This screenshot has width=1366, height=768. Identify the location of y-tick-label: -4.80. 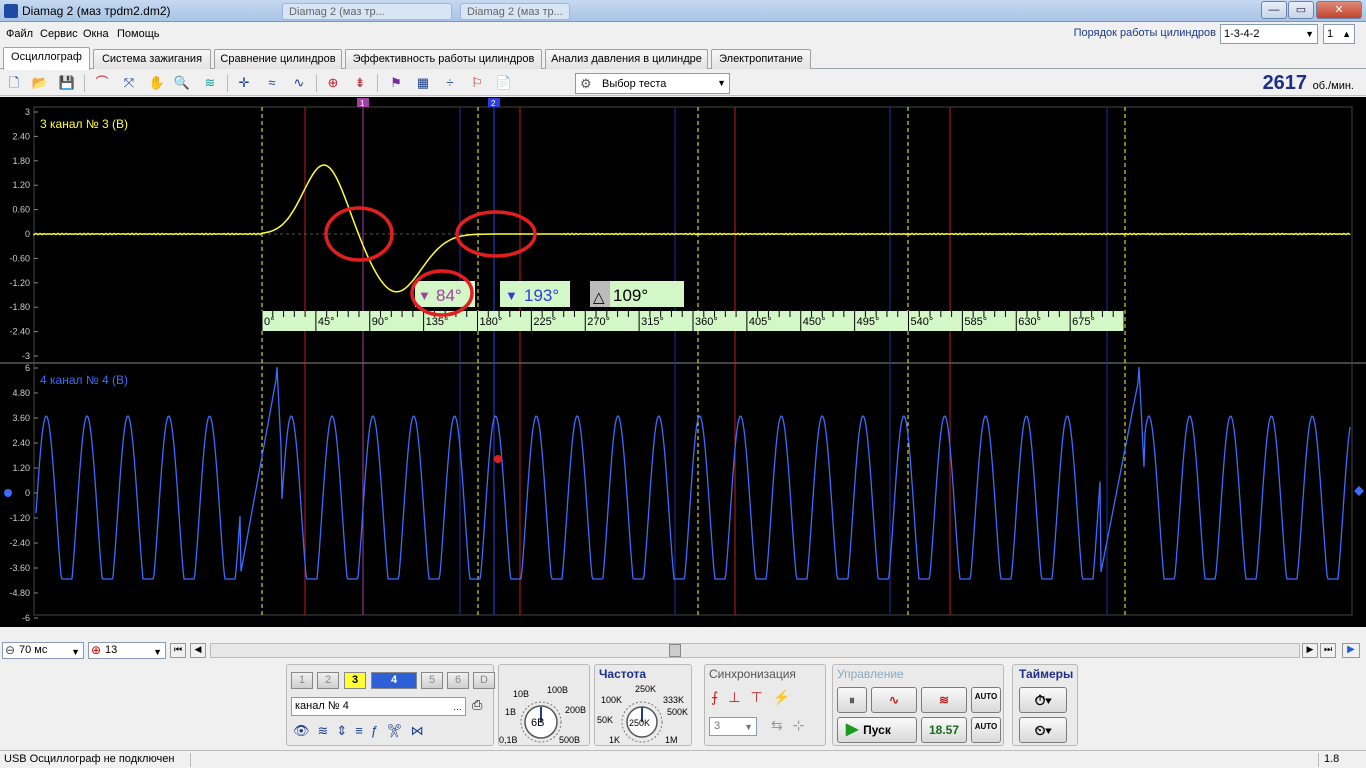
(19, 593).